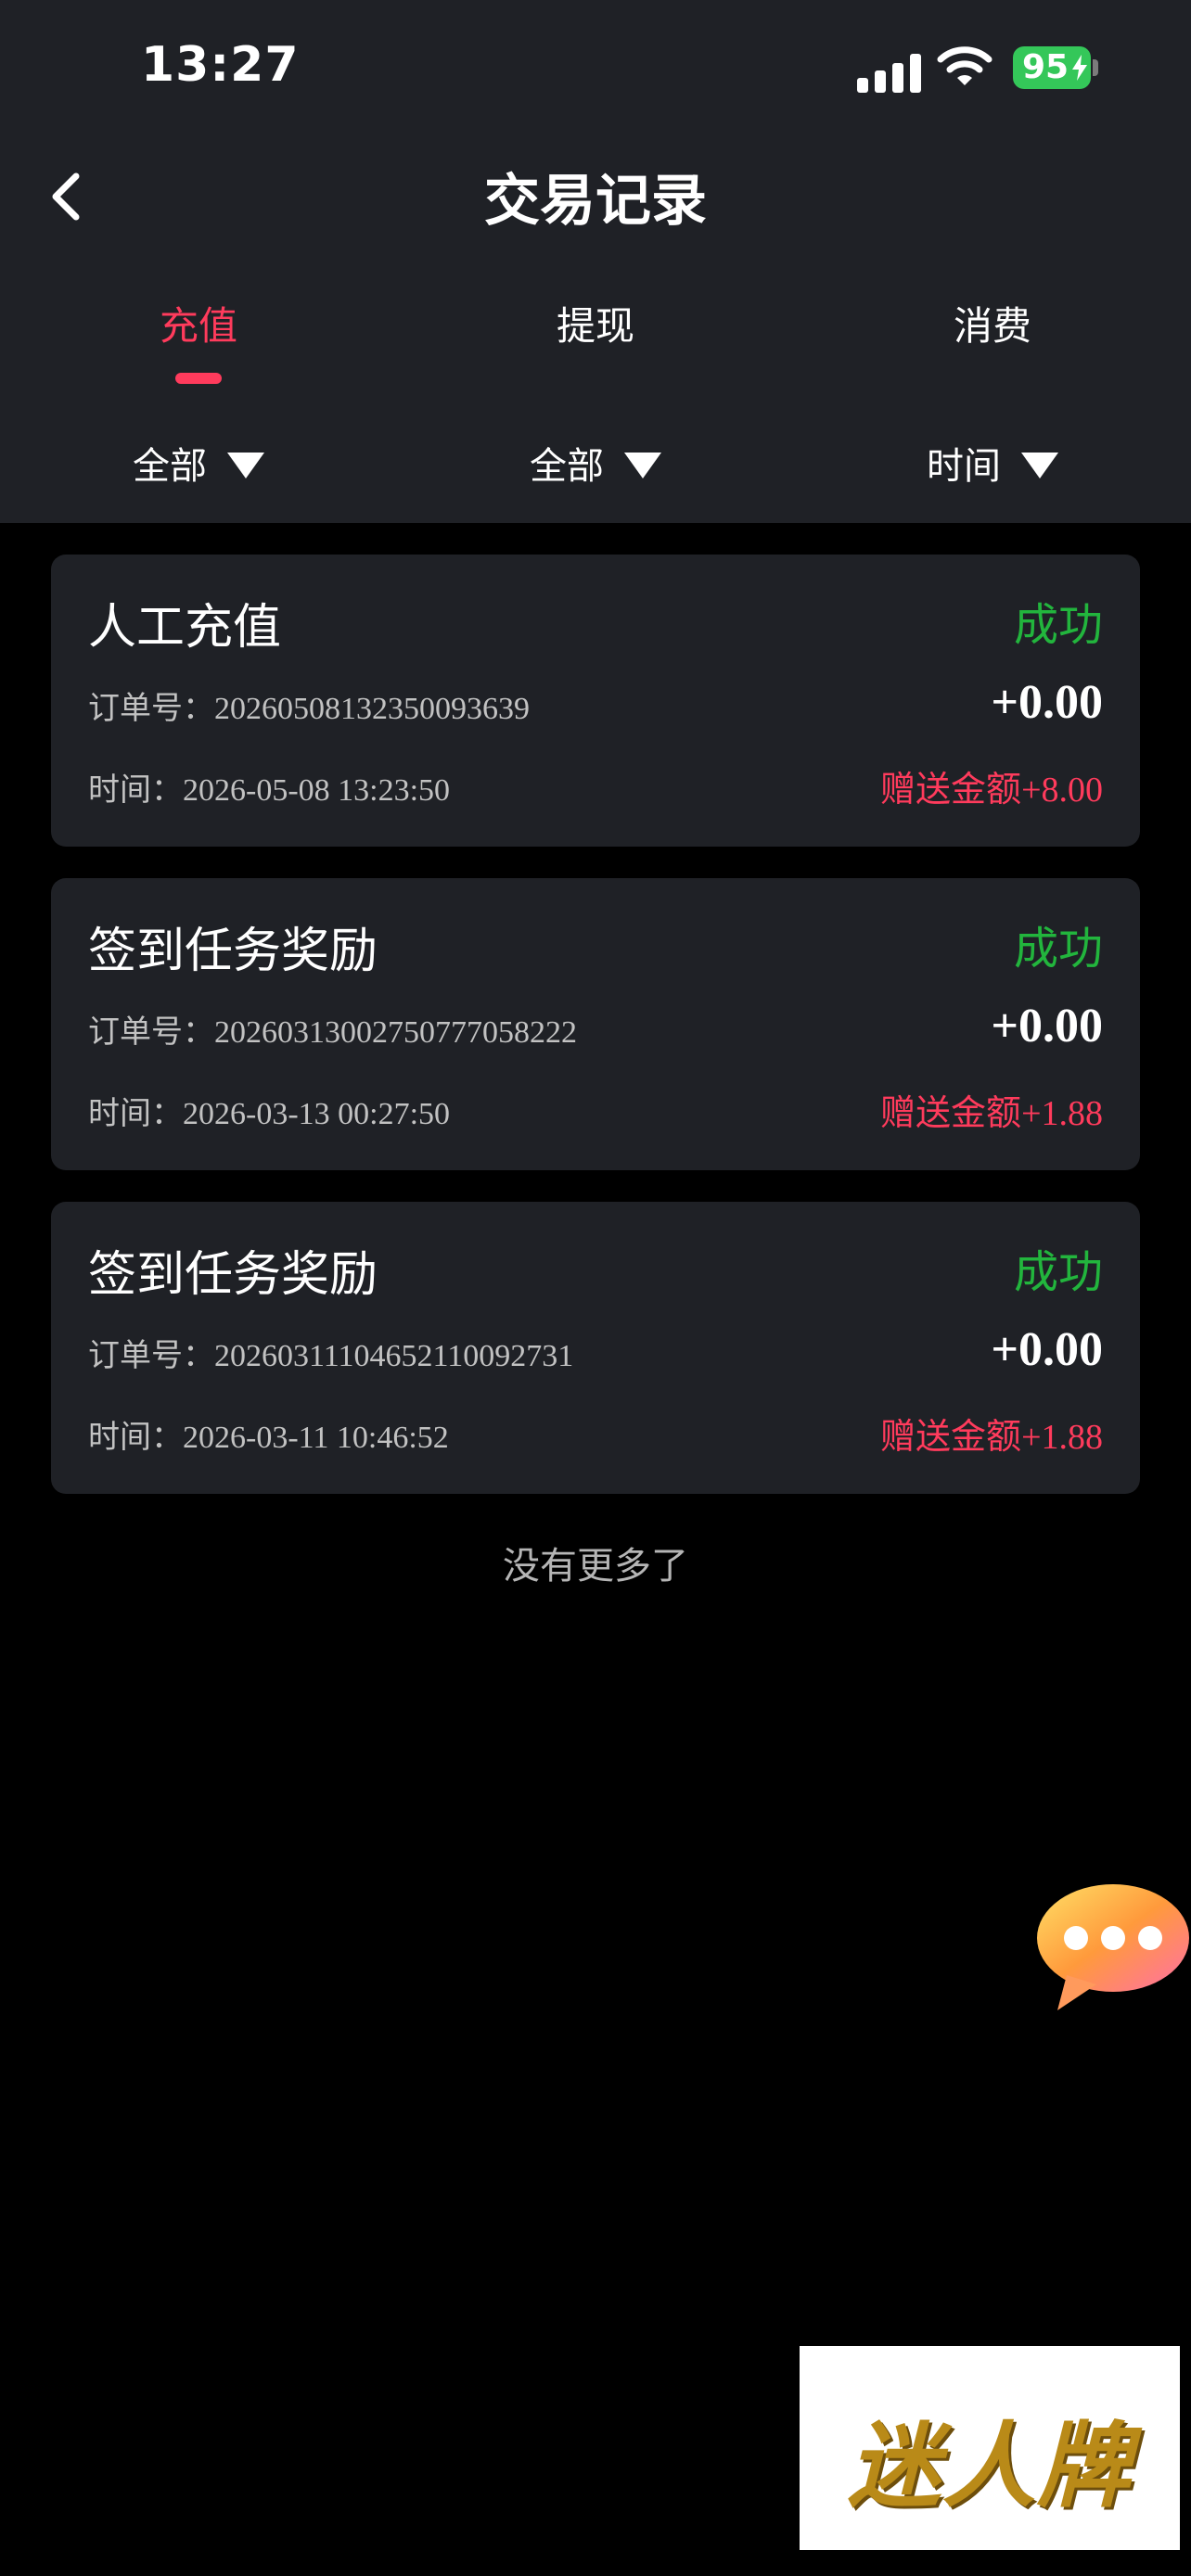  Describe the element at coordinates (185, 628) in the screenshot. I see `record-title: 人工充值` at that location.